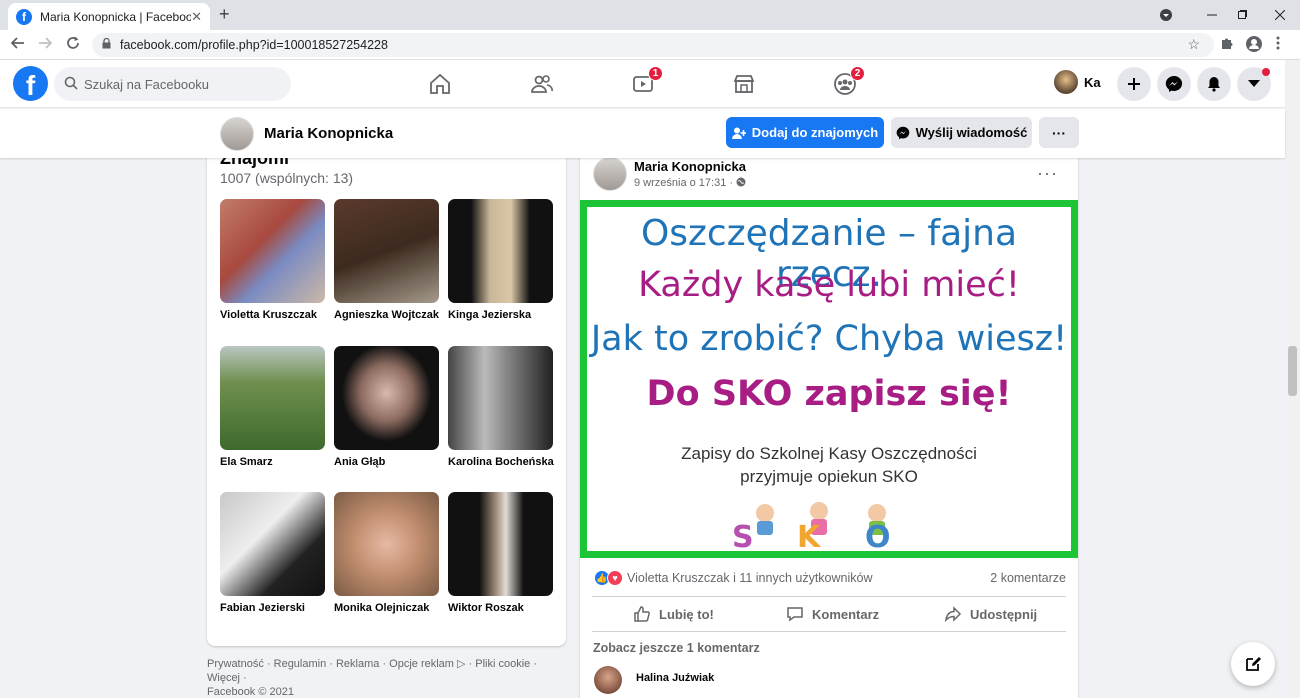  Describe the element at coordinates (440, 84) in the screenshot. I see `home-icon` at that location.